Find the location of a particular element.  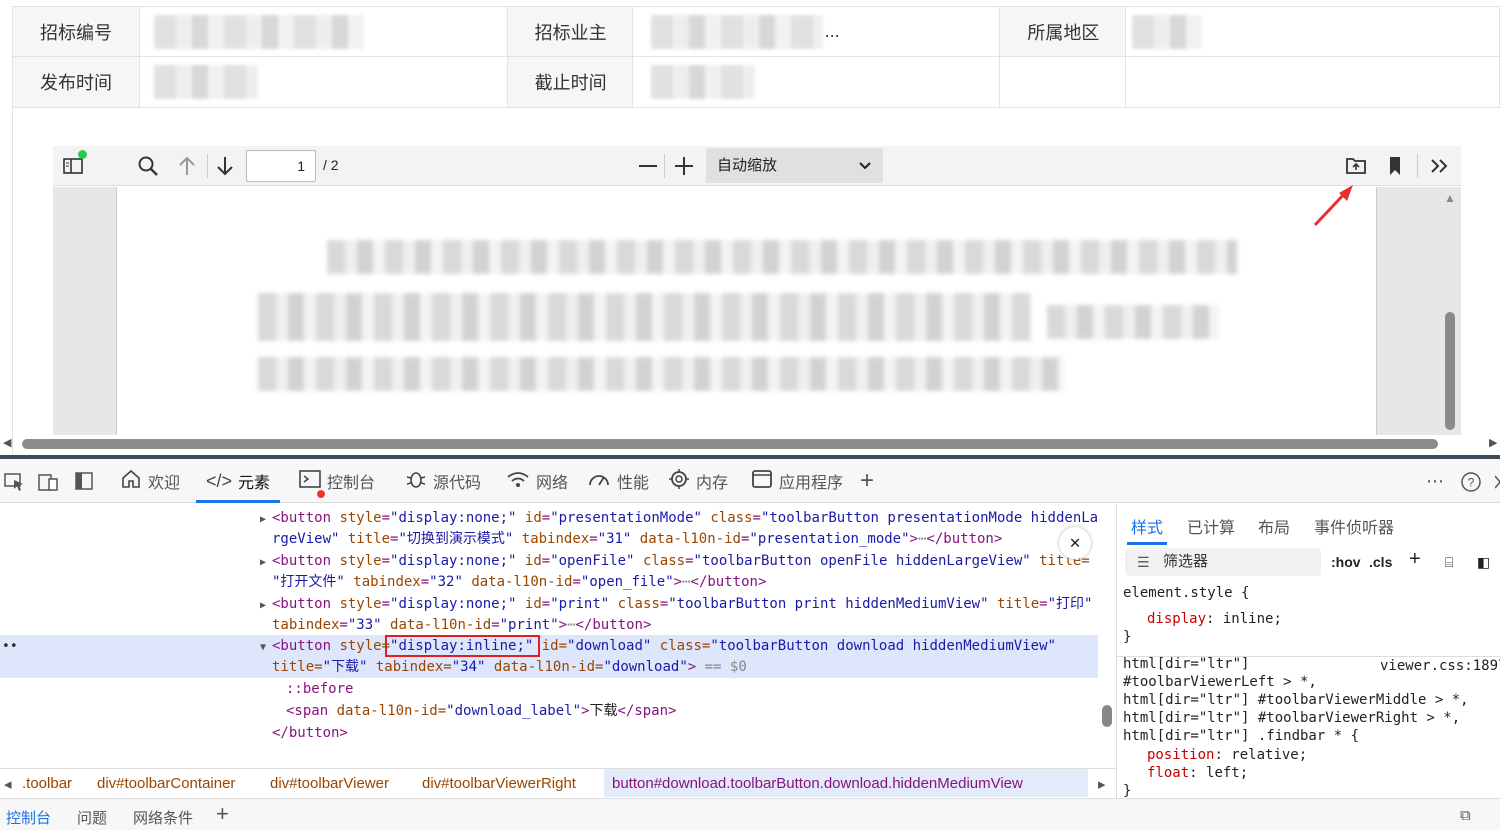

hov-button: :hov is located at coordinates (1346, 562).